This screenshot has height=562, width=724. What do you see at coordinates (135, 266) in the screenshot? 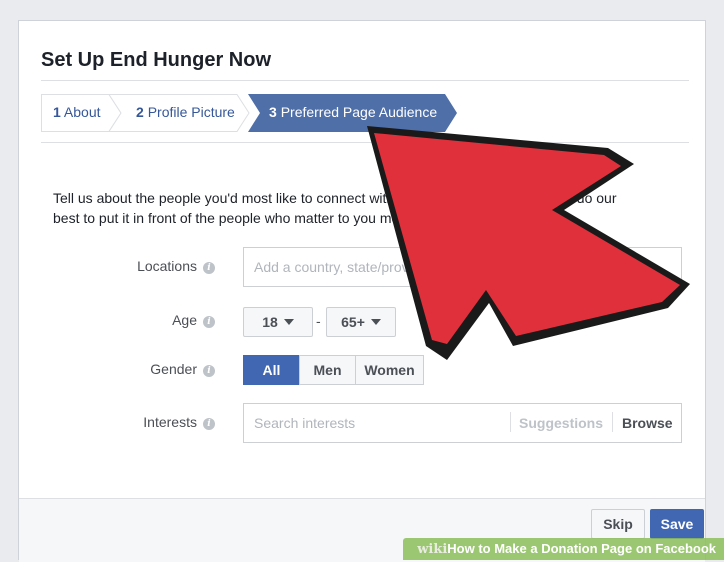
I see `locations-label: Locations i` at bounding box center [135, 266].